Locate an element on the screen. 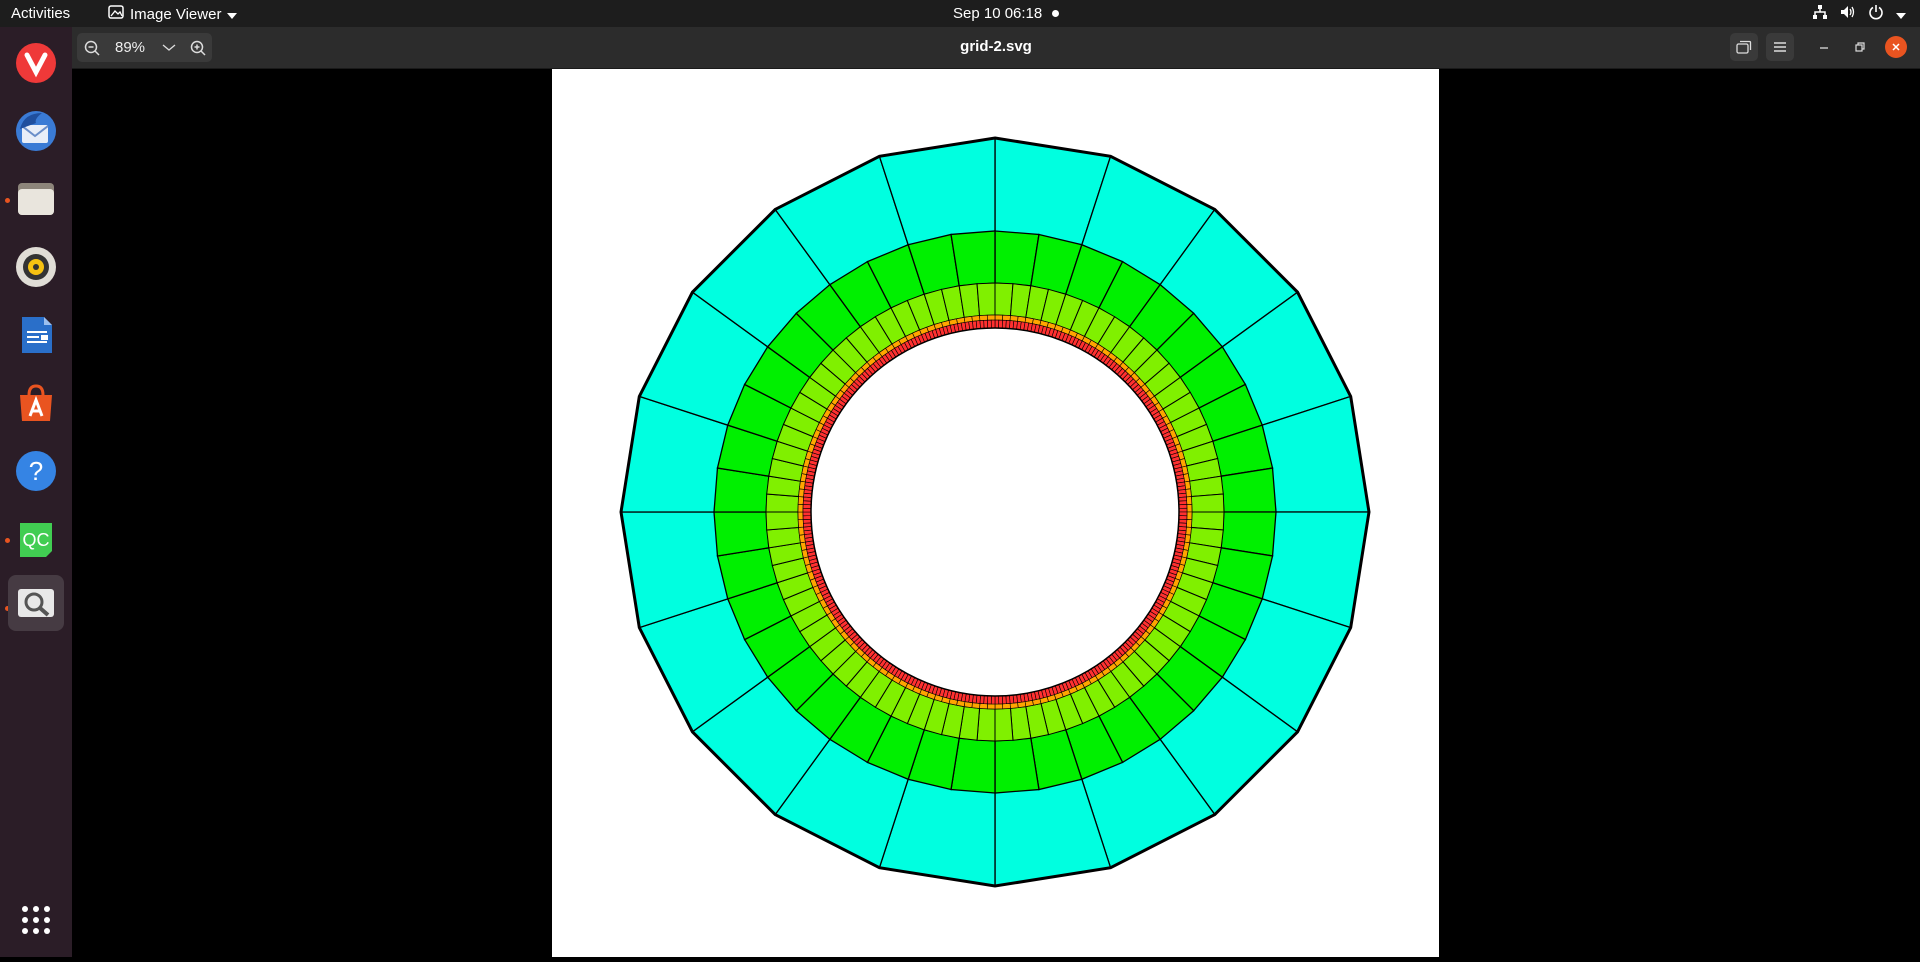 Image resolution: width=1920 pixels, height=962 pixels. dock-item-help: ? is located at coordinates (36, 471).